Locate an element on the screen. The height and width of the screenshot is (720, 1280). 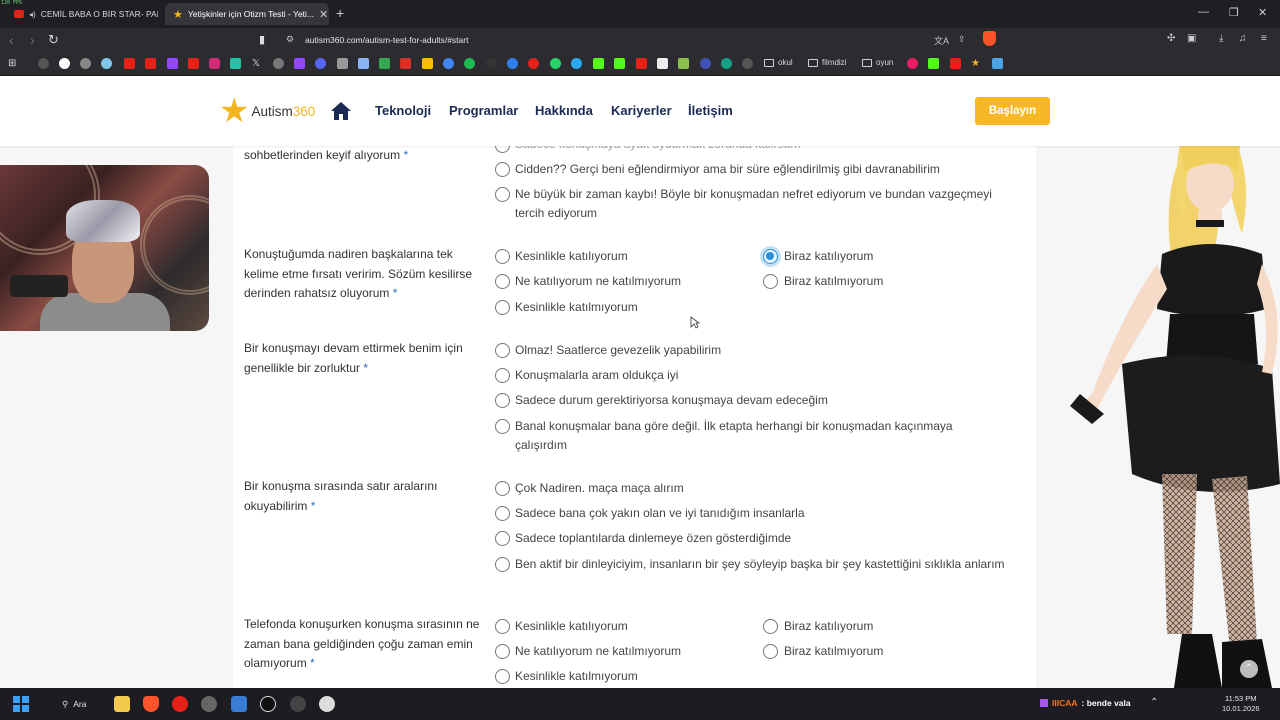
apps-grid-icon: ⊞ is located at coordinates (12, 63).